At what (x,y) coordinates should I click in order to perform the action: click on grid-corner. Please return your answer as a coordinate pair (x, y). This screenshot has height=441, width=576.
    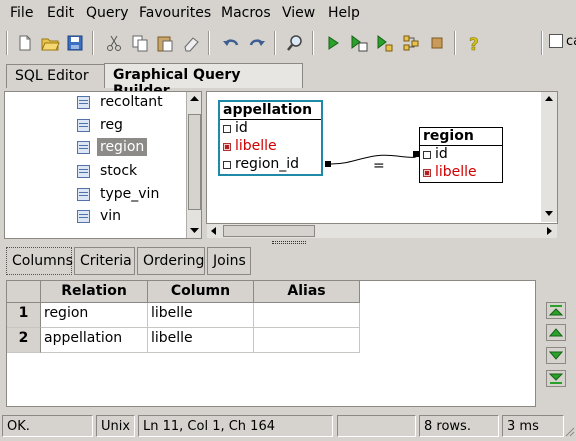
    Looking at the image, I should click on (24, 292).